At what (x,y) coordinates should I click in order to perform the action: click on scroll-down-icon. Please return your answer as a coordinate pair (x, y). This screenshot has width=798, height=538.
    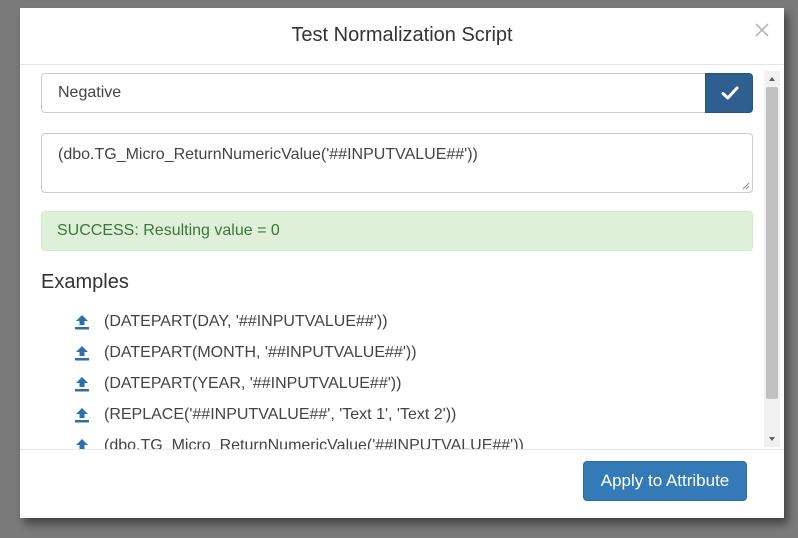
    Looking at the image, I should click on (772, 439).